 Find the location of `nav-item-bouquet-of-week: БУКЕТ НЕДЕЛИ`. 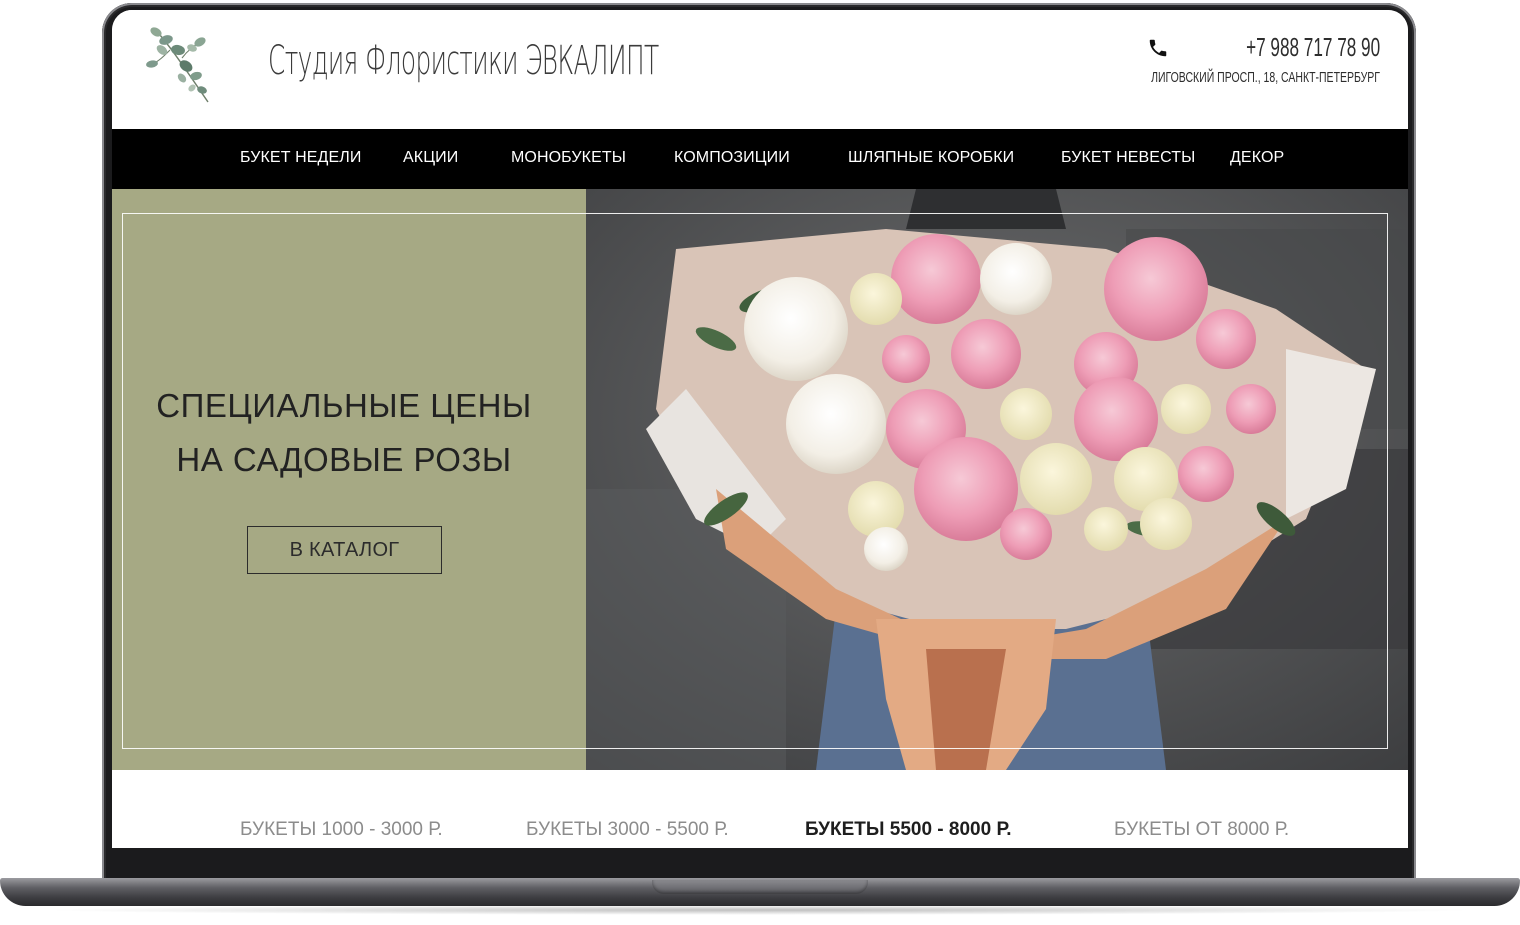

nav-item-bouquet-of-week: БУКЕТ НЕДЕЛИ is located at coordinates (300, 158).